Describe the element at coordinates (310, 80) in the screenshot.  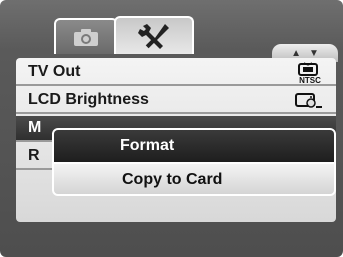
I see `svg-text: NTSC` at that location.